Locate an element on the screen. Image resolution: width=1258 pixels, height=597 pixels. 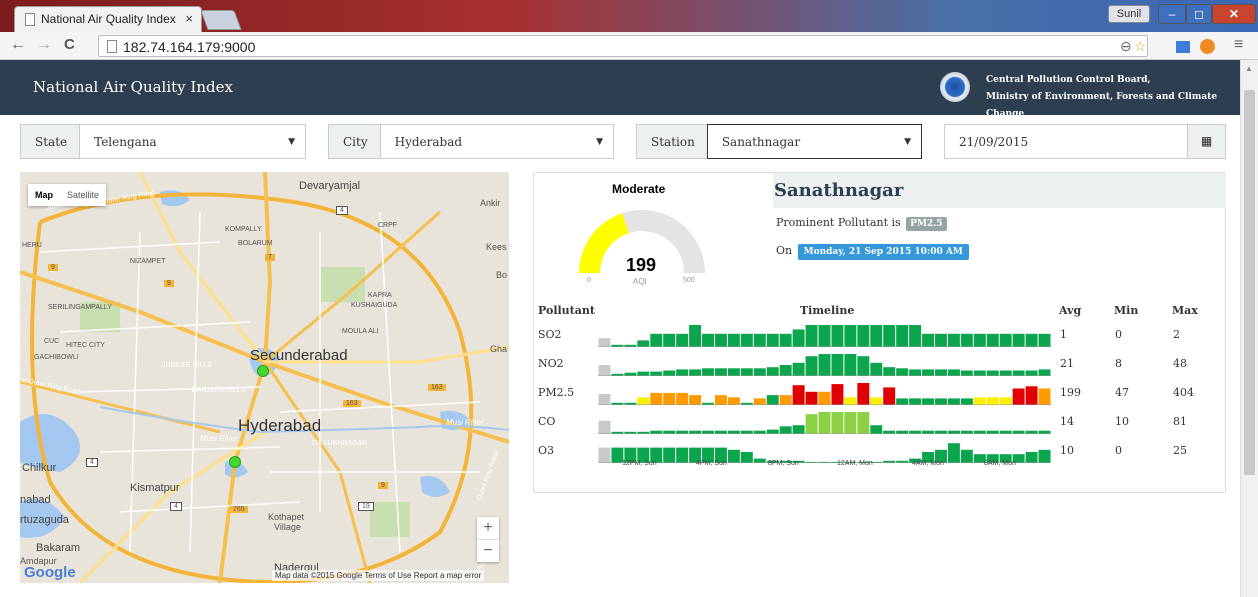
reload-icon: C is located at coordinates (69, 44).